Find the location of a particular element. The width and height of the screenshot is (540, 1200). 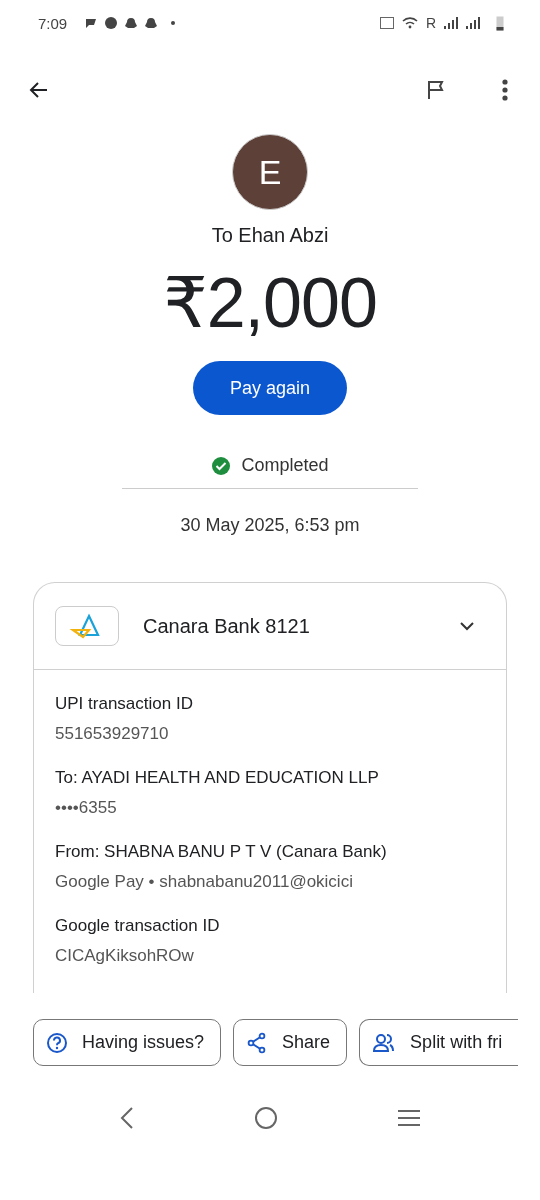

more-options-icon is located at coordinates (505, 90).